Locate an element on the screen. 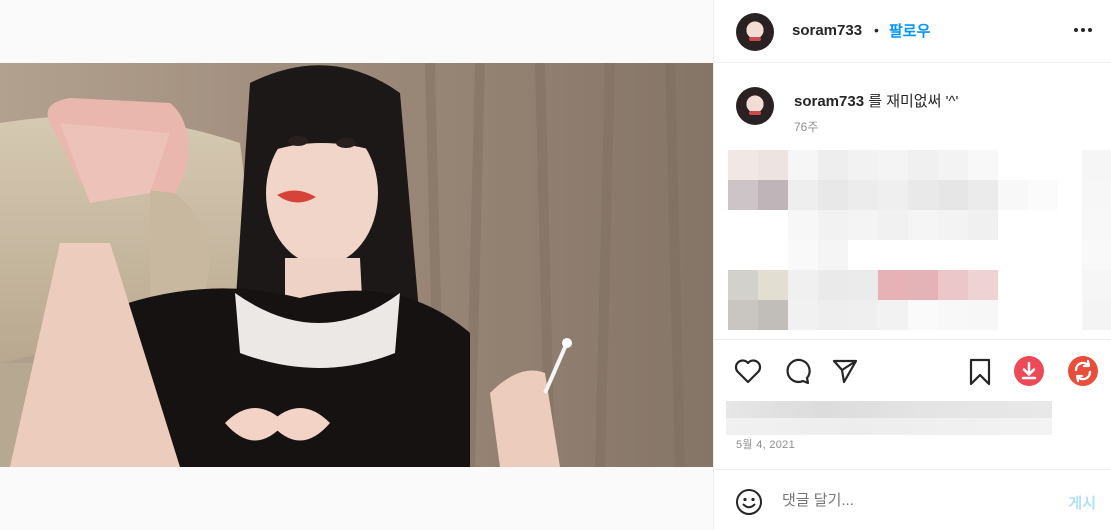 The image size is (1111, 530). comment-icon is located at coordinates (797, 373).